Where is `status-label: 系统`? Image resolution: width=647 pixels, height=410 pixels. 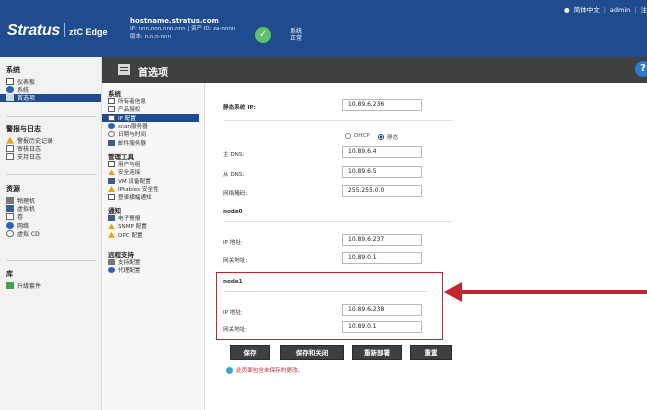 status-label: 系统 is located at coordinates (296, 31).